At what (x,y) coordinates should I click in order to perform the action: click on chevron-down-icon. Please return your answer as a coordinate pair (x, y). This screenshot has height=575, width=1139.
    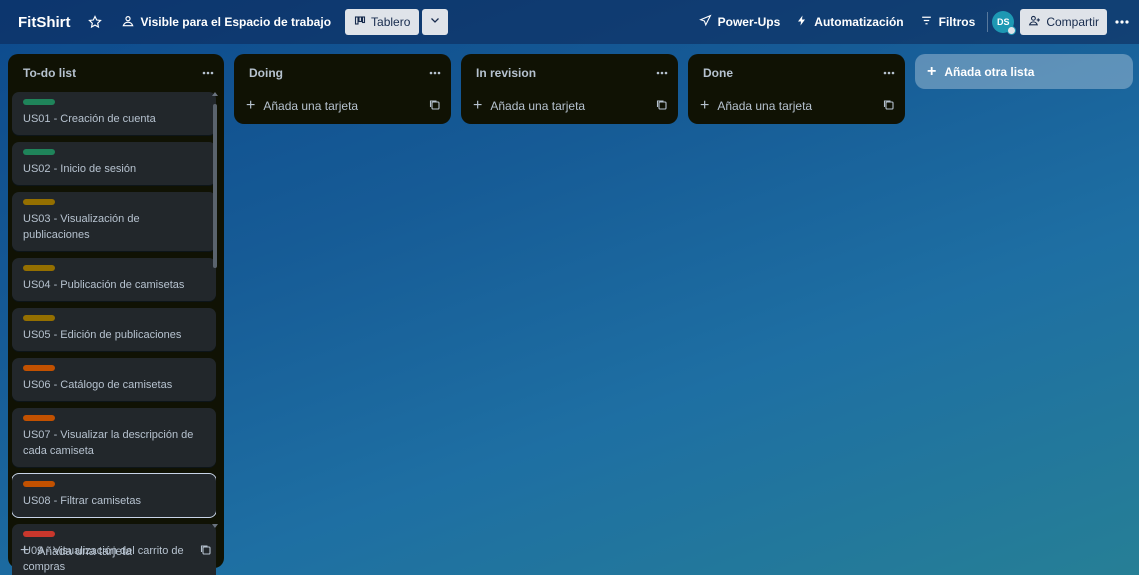
    Looking at the image, I should click on (435, 22).